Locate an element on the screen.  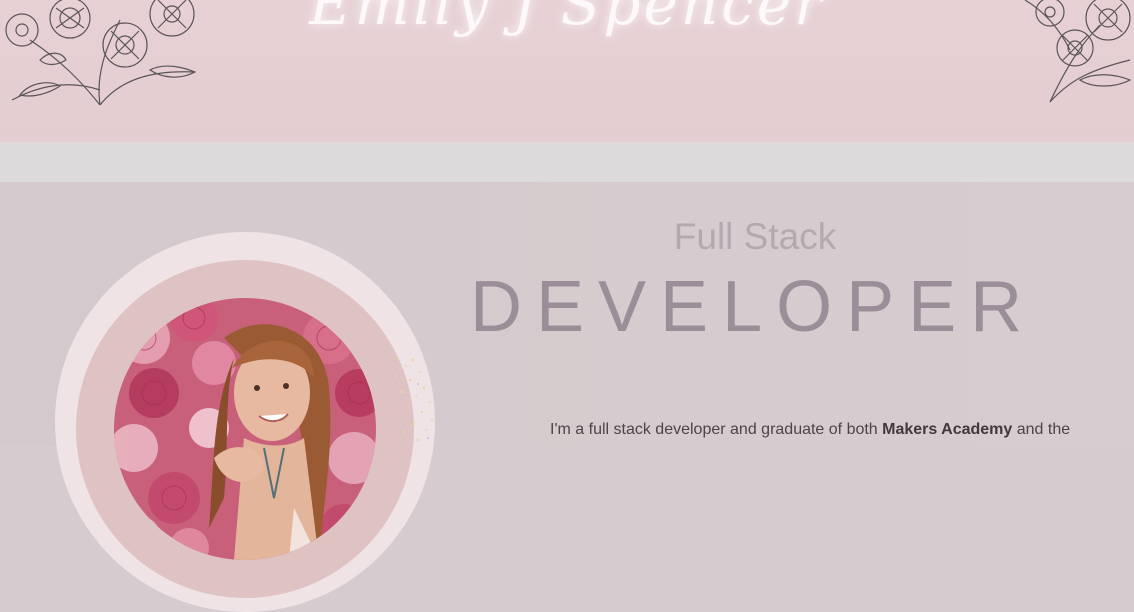
sparkles-icon is located at coordinates (414, 399).